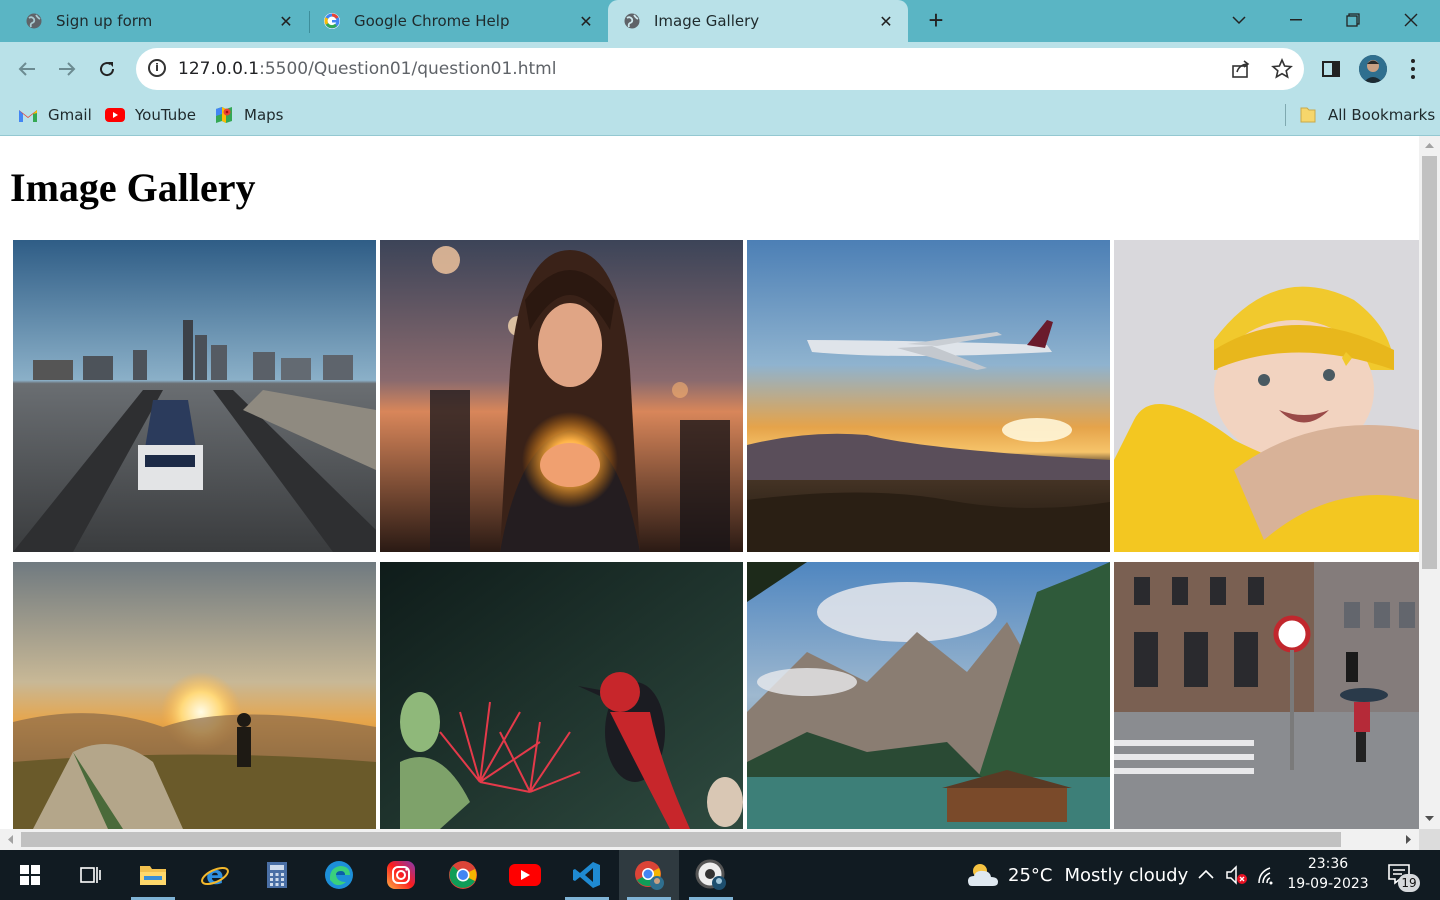 Image resolution: width=1440 pixels, height=900 pixels. Describe the element at coordinates (153, 875) in the screenshot. I see `file-explorer-icon` at that location.